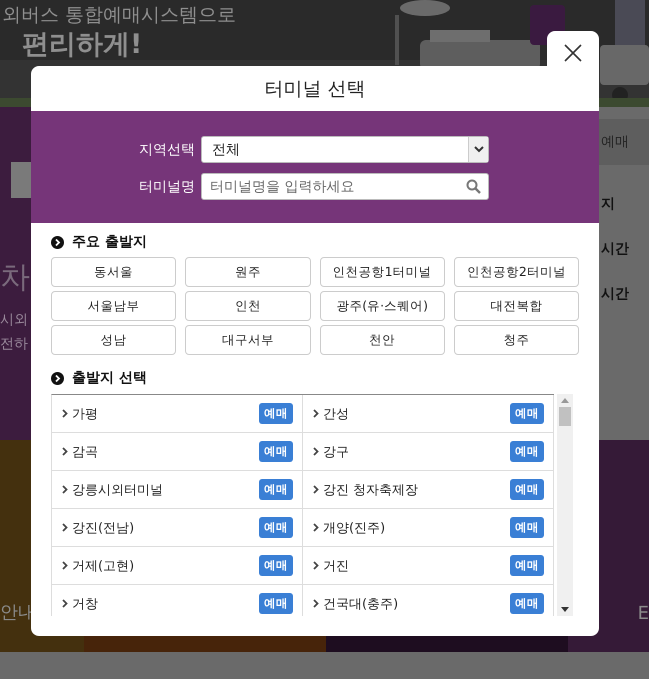  What do you see at coordinates (345, 186) in the screenshot?
I see `search-field: 터미널명을 입력하세요` at bounding box center [345, 186].